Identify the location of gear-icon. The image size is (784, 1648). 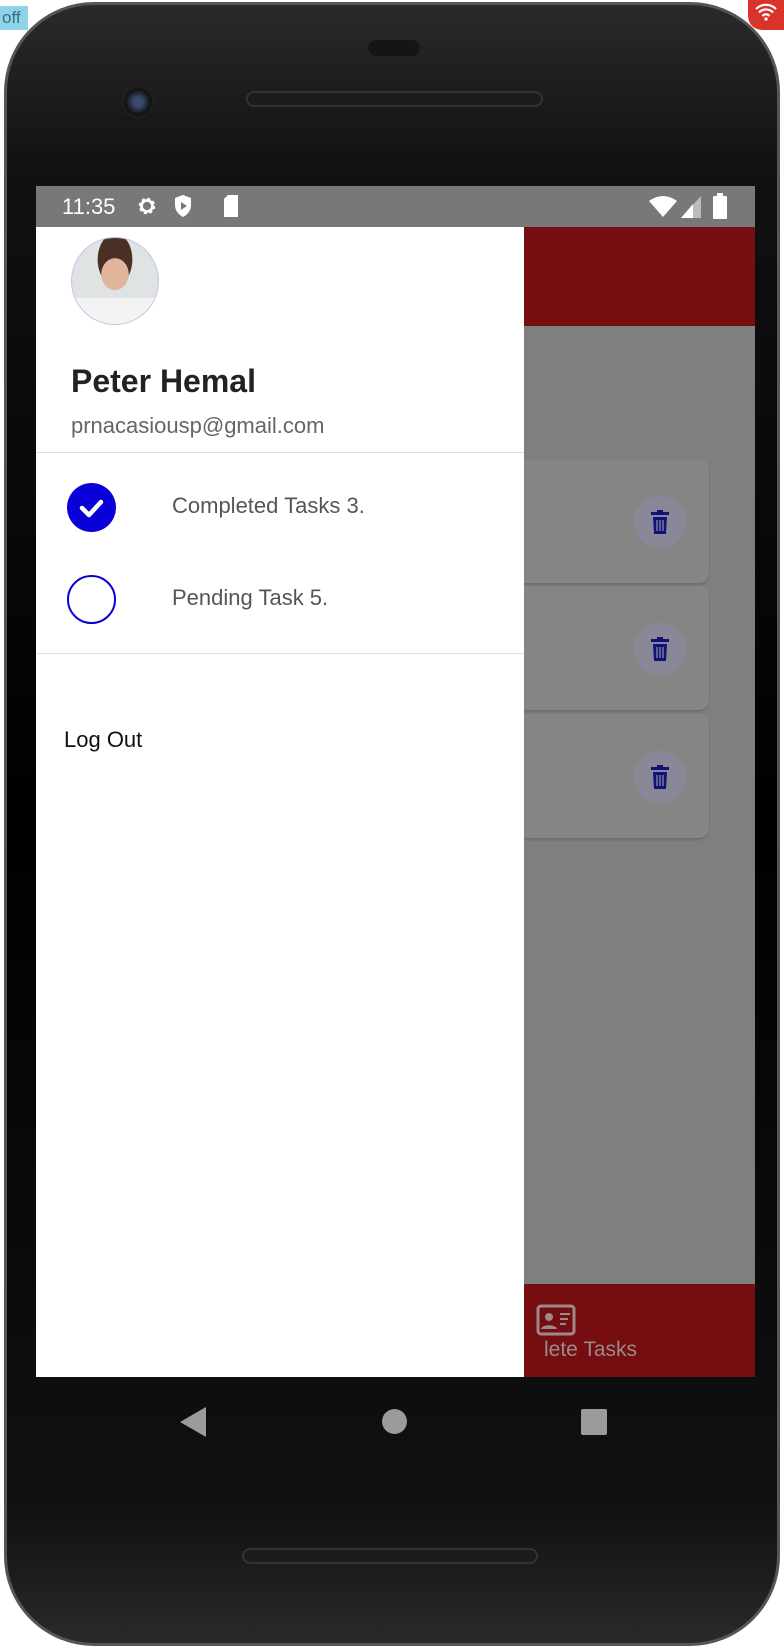
(147, 206).